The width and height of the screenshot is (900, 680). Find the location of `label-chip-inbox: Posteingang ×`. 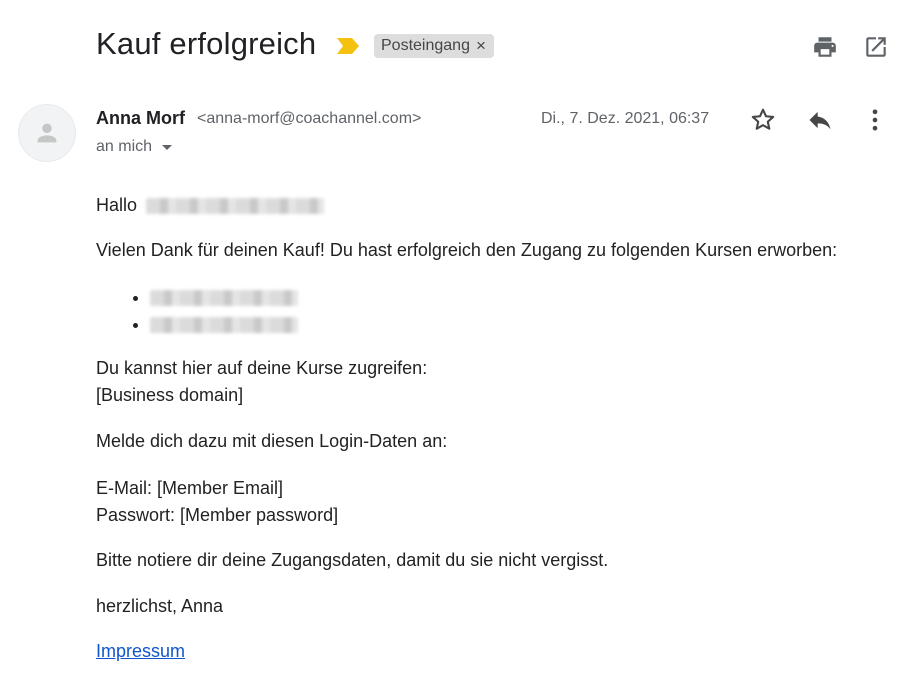

label-chip-inbox: Posteingang × is located at coordinates (434, 46).